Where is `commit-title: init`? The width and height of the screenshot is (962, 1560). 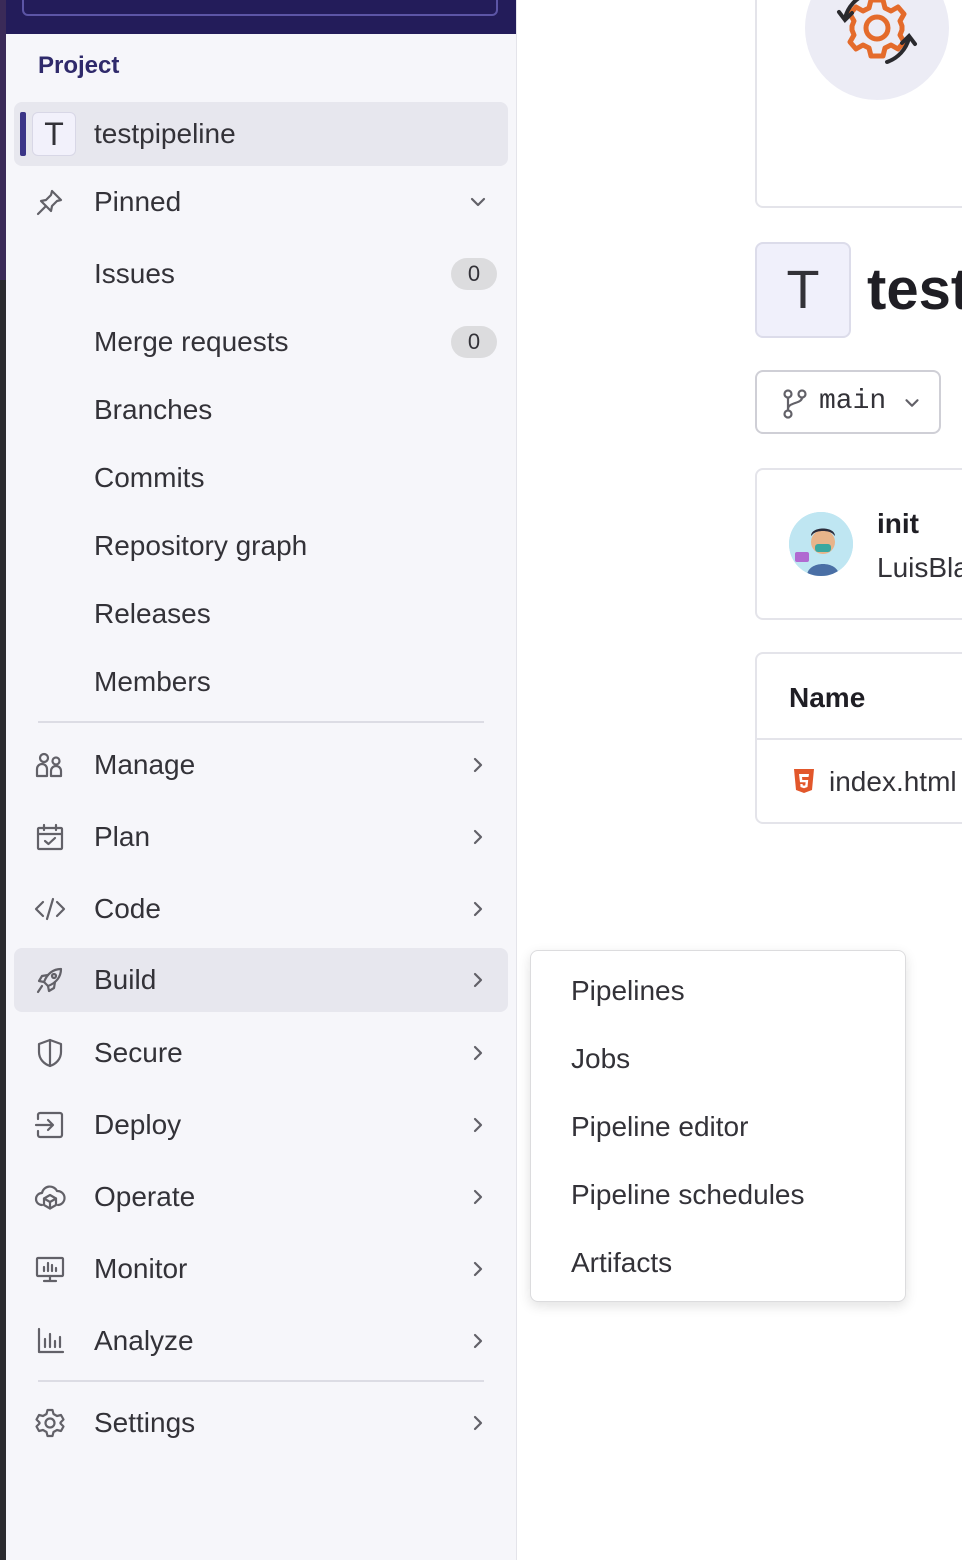
commit-title: init is located at coordinates (898, 524).